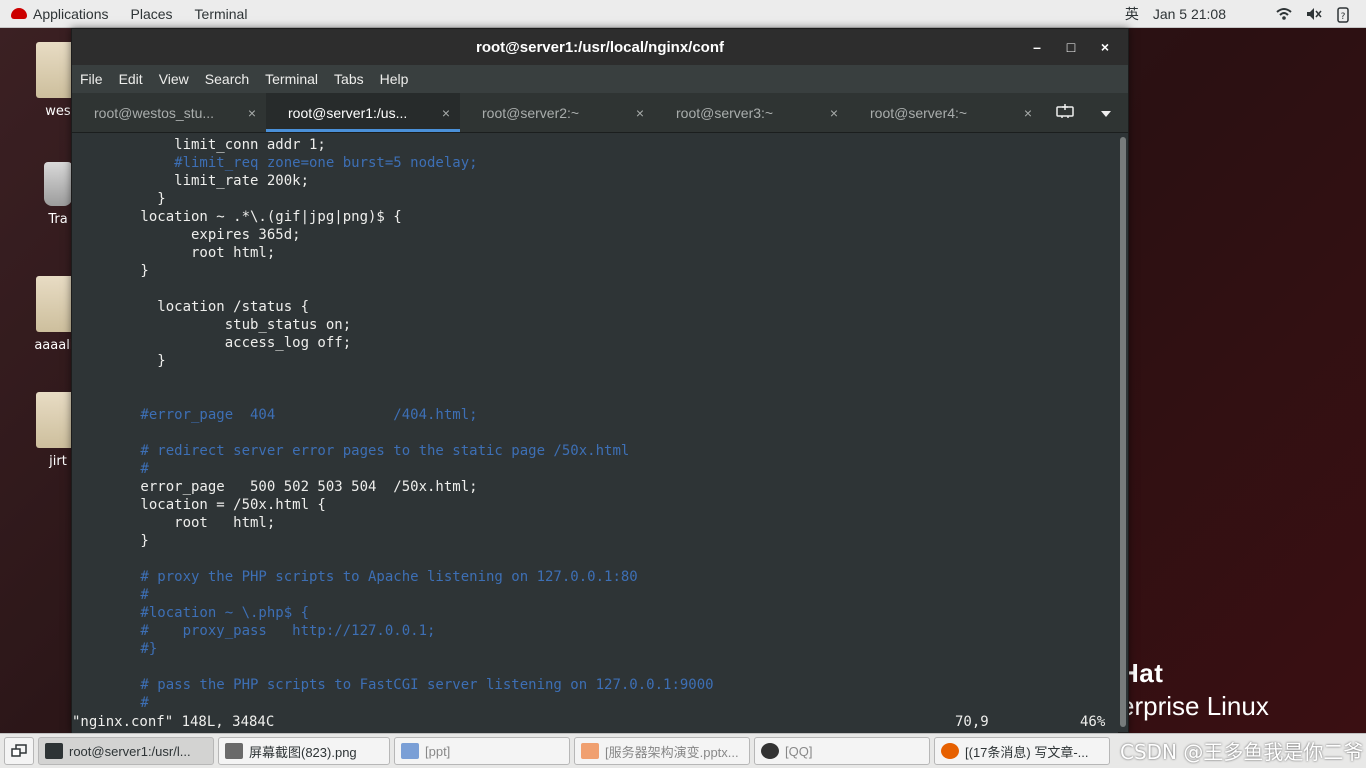 The image size is (1366, 768). Describe the element at coordinates (199, 145) in the screenshot. I see `terminal-line: limit_conn addr 1;` at that location.